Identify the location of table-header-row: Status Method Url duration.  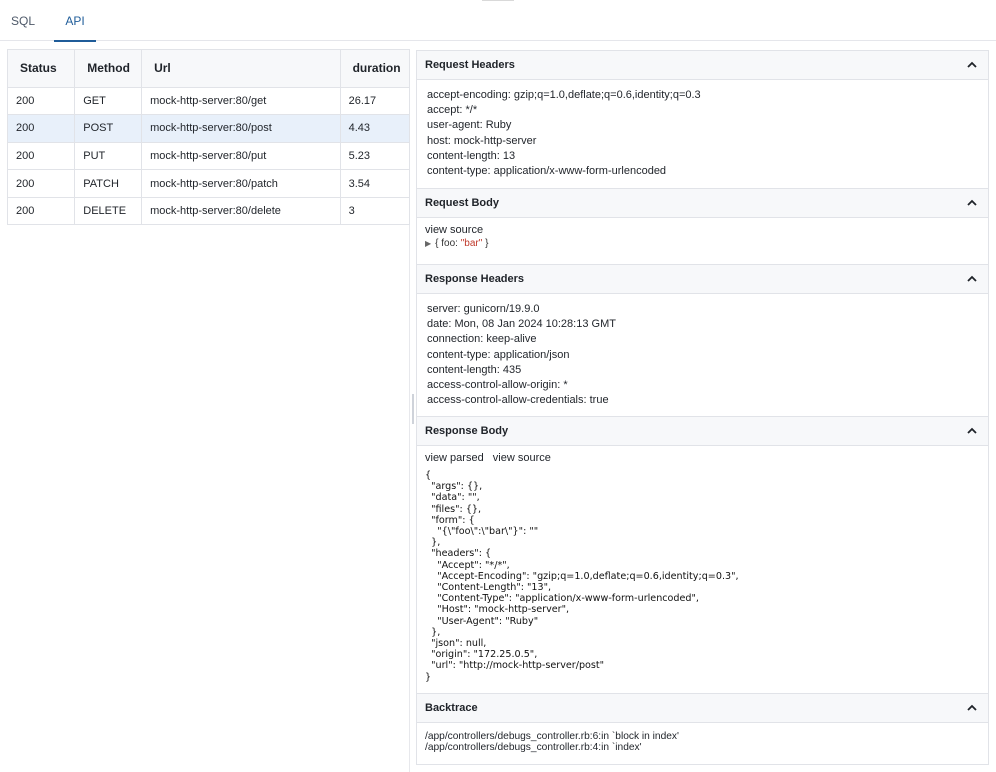
(208, 69).